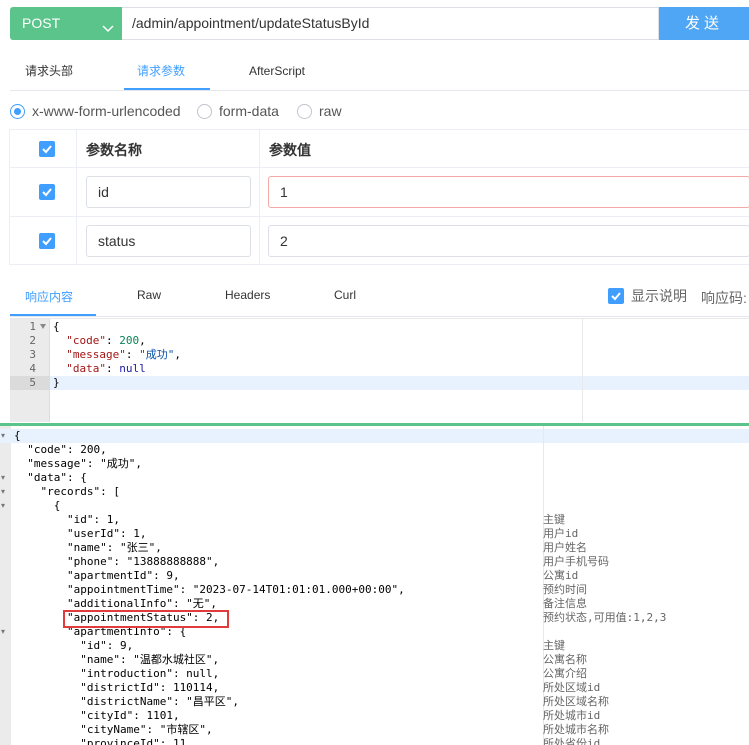 This screenshot has width=749, height=745. I want to click on table-row: id 1, so click(379, 192).